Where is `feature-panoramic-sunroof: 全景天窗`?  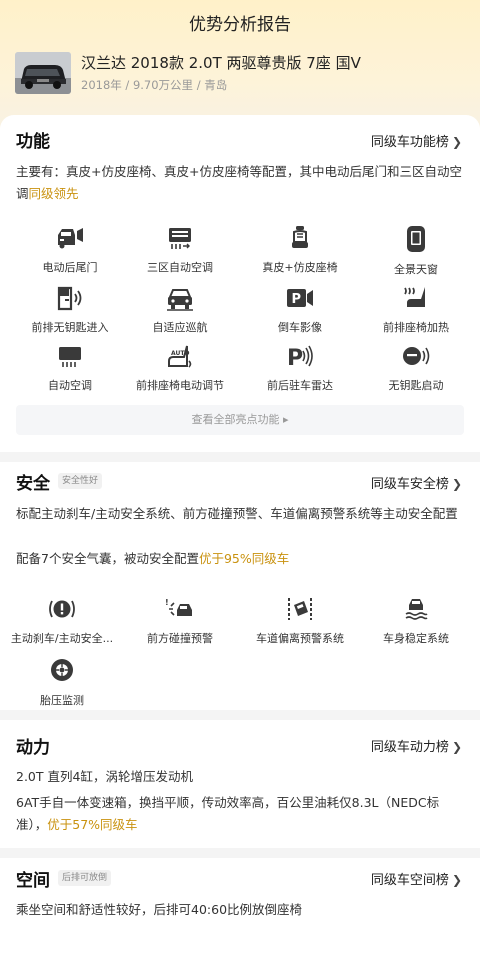 feature-panoramic-sunroof: 全景天窗 is located at coordinates (416, 251).